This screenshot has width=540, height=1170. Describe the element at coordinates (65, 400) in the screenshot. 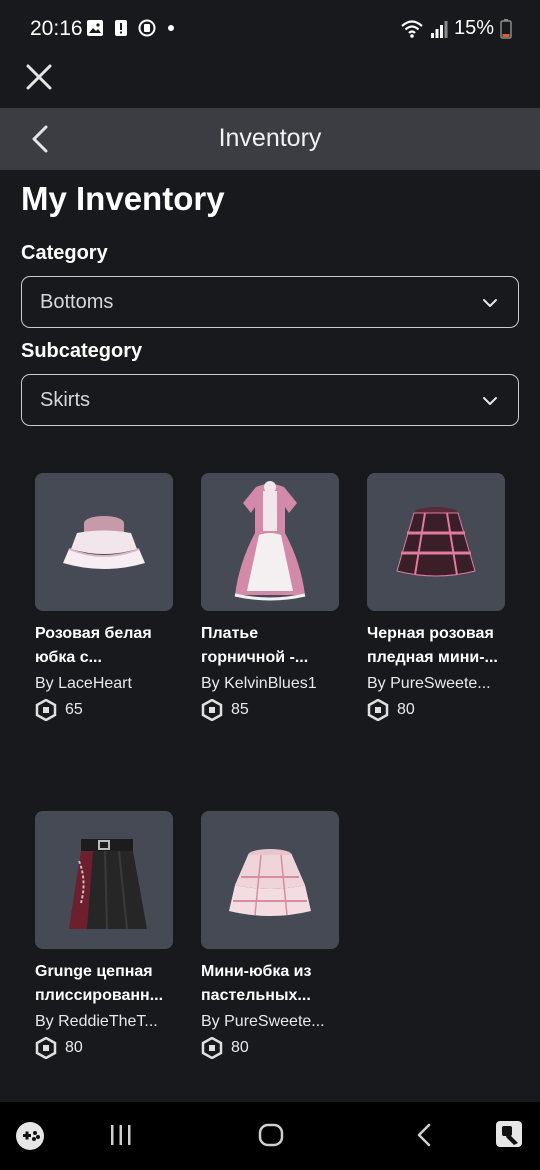

I see `subcategory-value: Skirts` at that location.